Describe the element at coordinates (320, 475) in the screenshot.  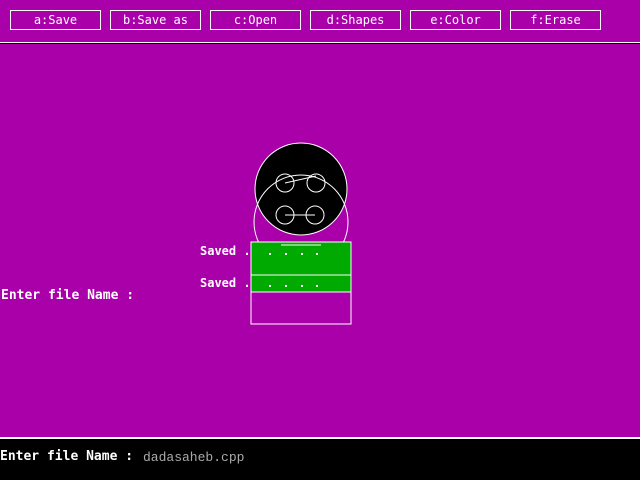
I see `bottom-edge` at that location.